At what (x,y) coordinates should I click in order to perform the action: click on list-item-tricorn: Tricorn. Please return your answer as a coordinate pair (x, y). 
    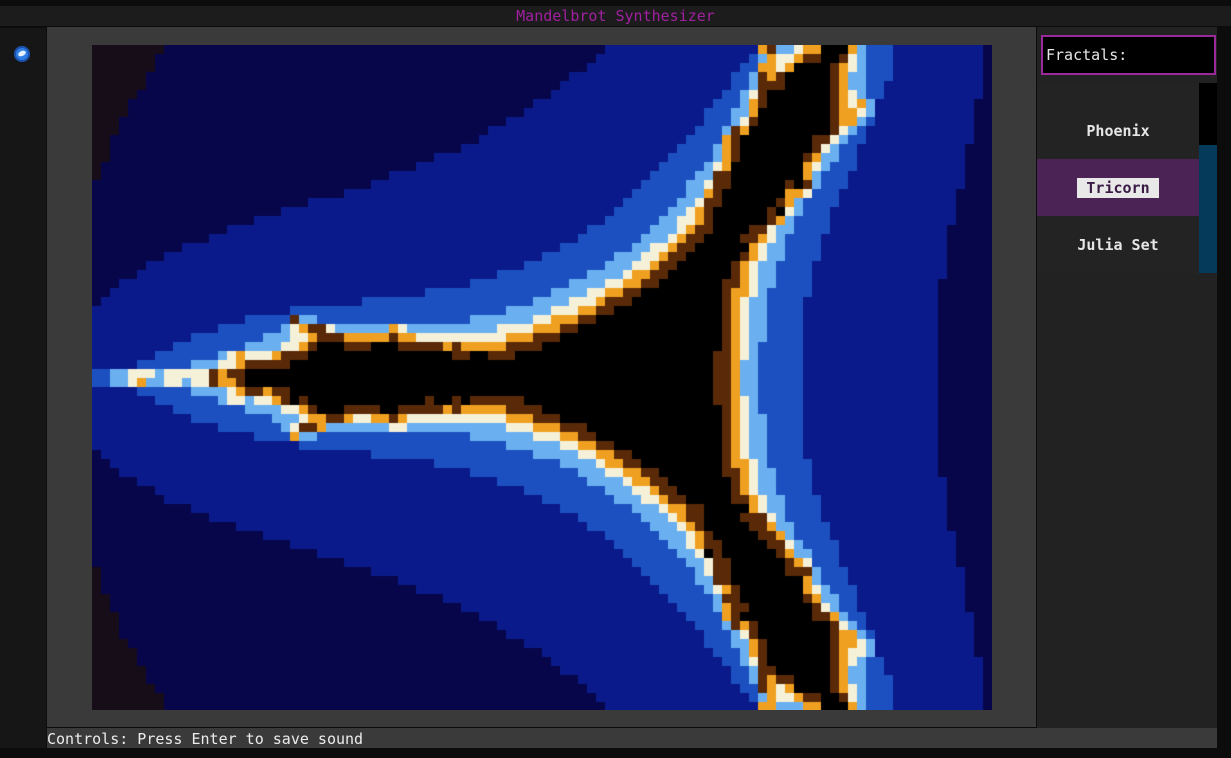
    Looking at the image, I should click on (1118, 187).